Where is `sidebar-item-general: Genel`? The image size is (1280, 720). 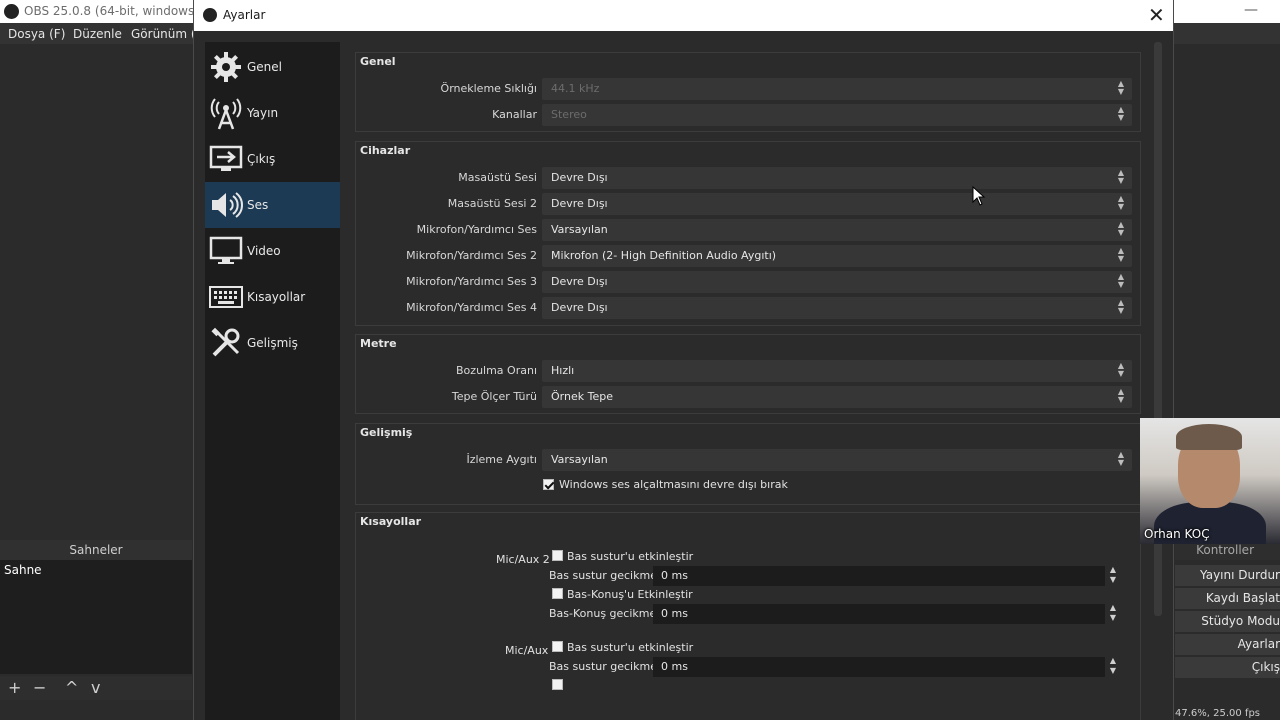
sidebar-item-general: Genel is located at coordinates (272, 67).